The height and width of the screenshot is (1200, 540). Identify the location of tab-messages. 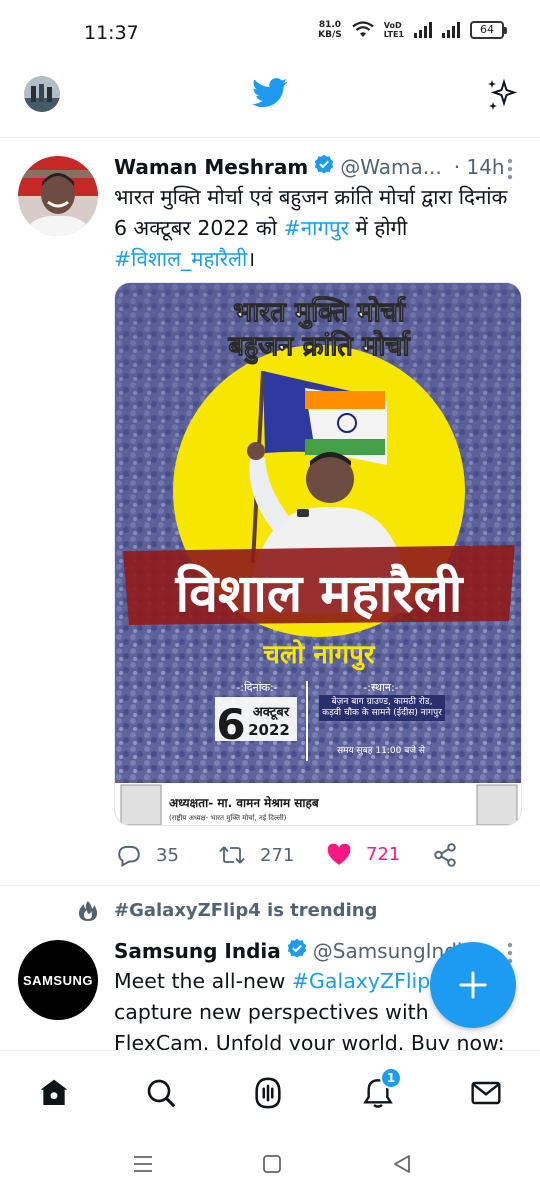
(486, 1093).